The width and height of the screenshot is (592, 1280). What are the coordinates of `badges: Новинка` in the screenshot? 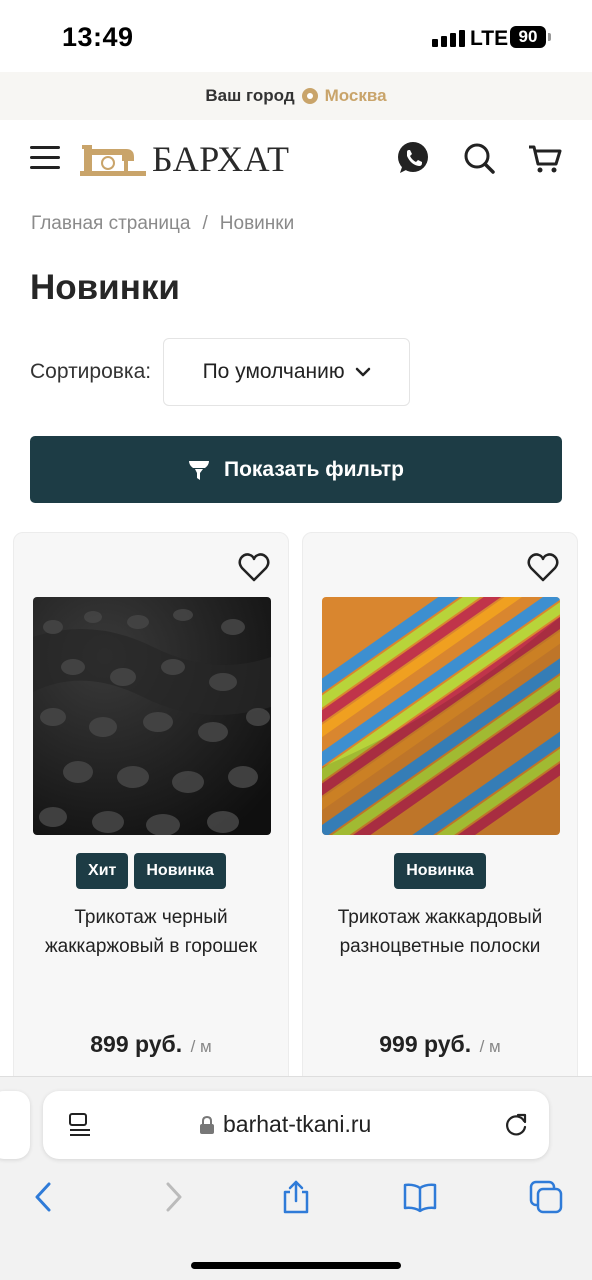 It's located at (440, 871).